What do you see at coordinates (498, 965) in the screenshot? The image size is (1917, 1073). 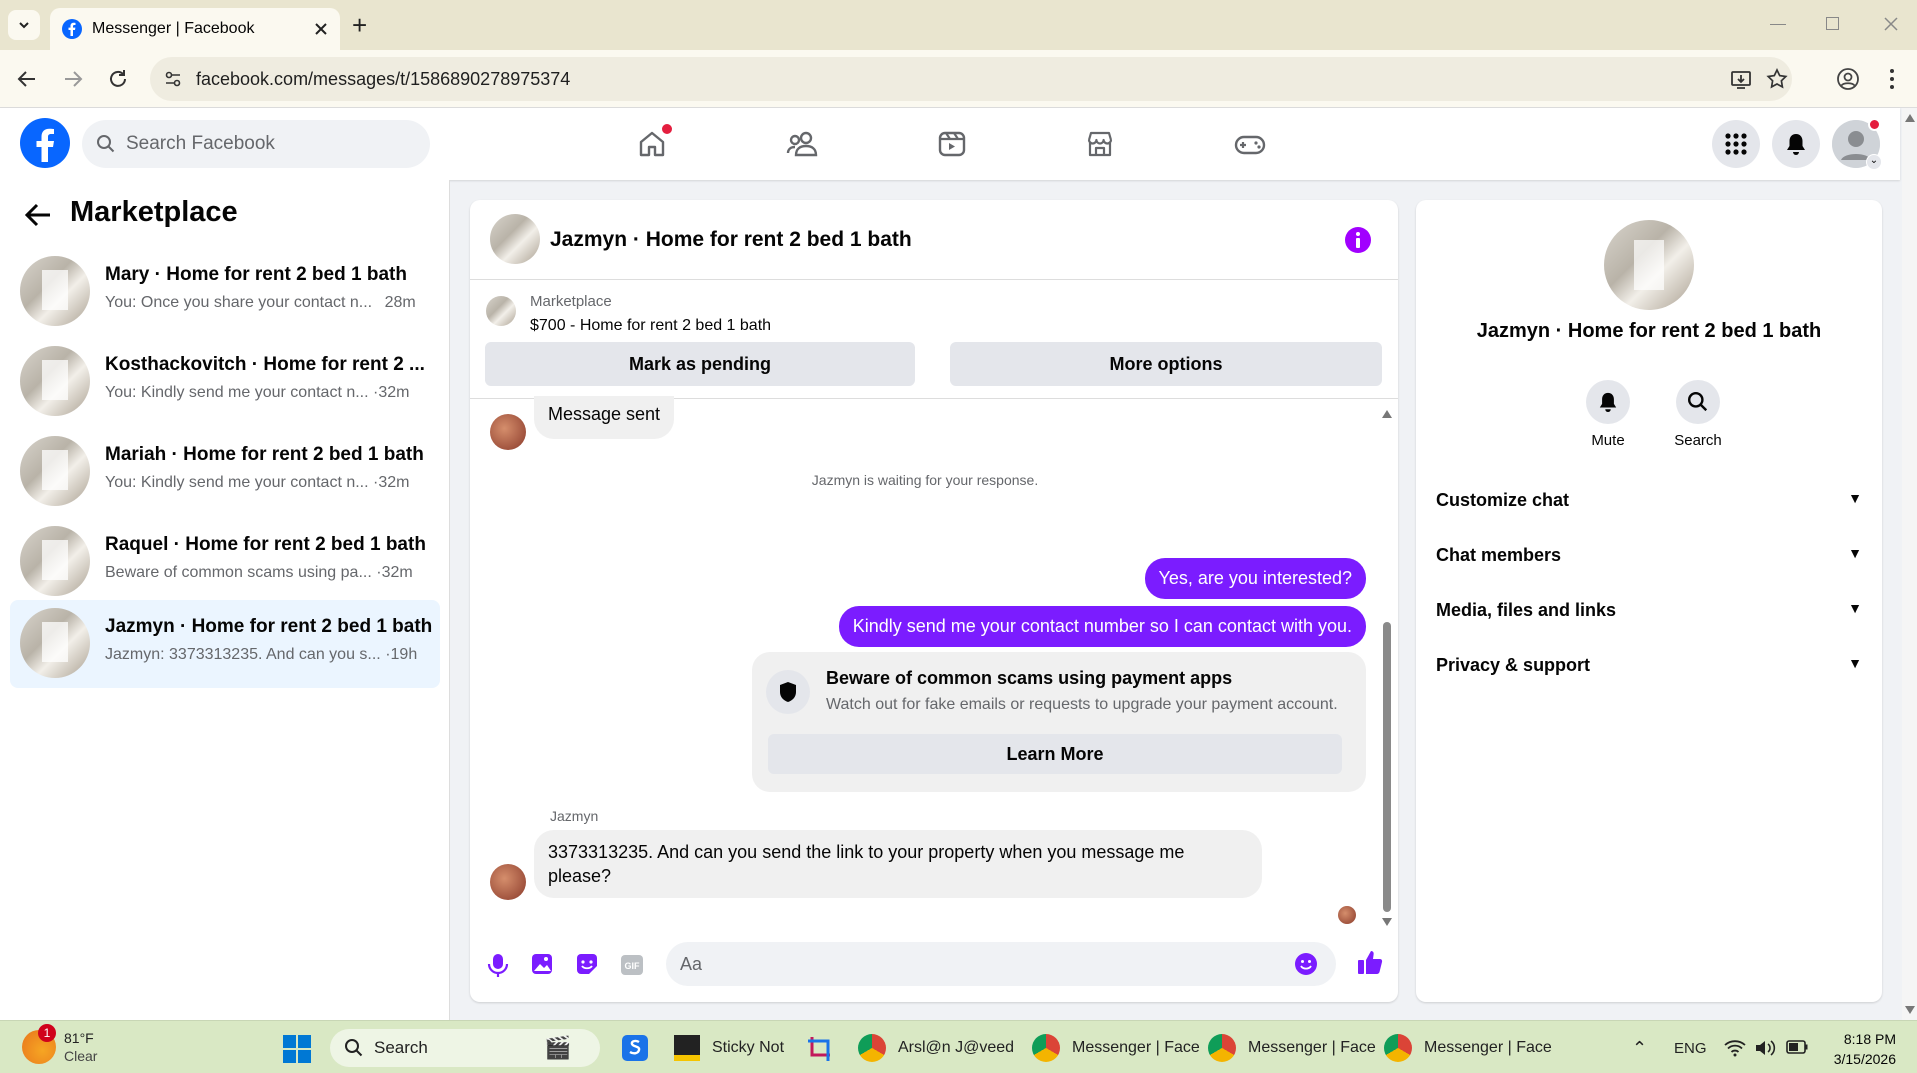 I see `microphone-icon` at bounding box center [498, 965].